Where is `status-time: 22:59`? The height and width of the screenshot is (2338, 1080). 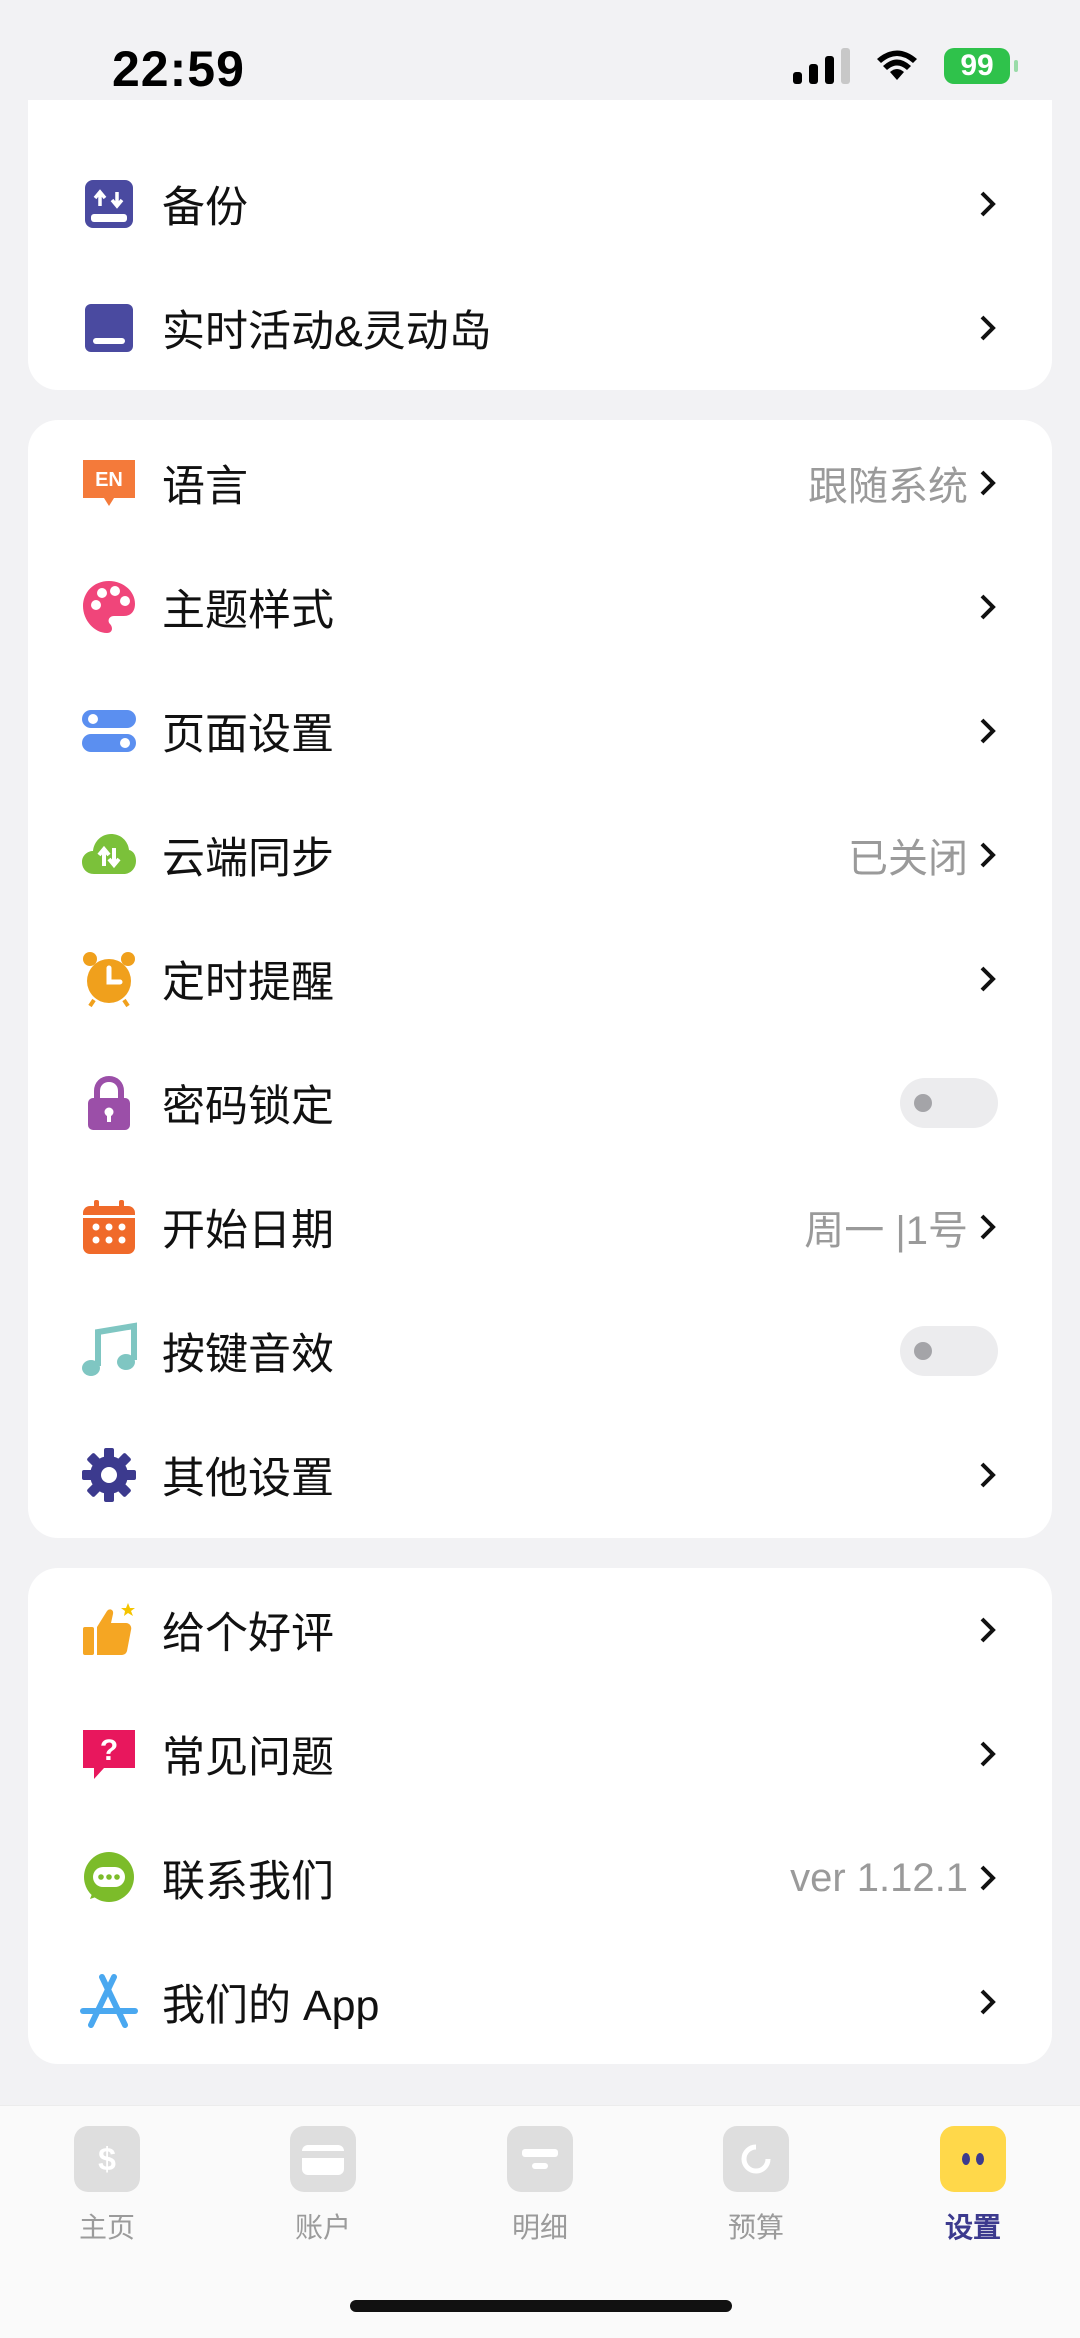 status-time: 22:59 is located at coordinates (178, 69).